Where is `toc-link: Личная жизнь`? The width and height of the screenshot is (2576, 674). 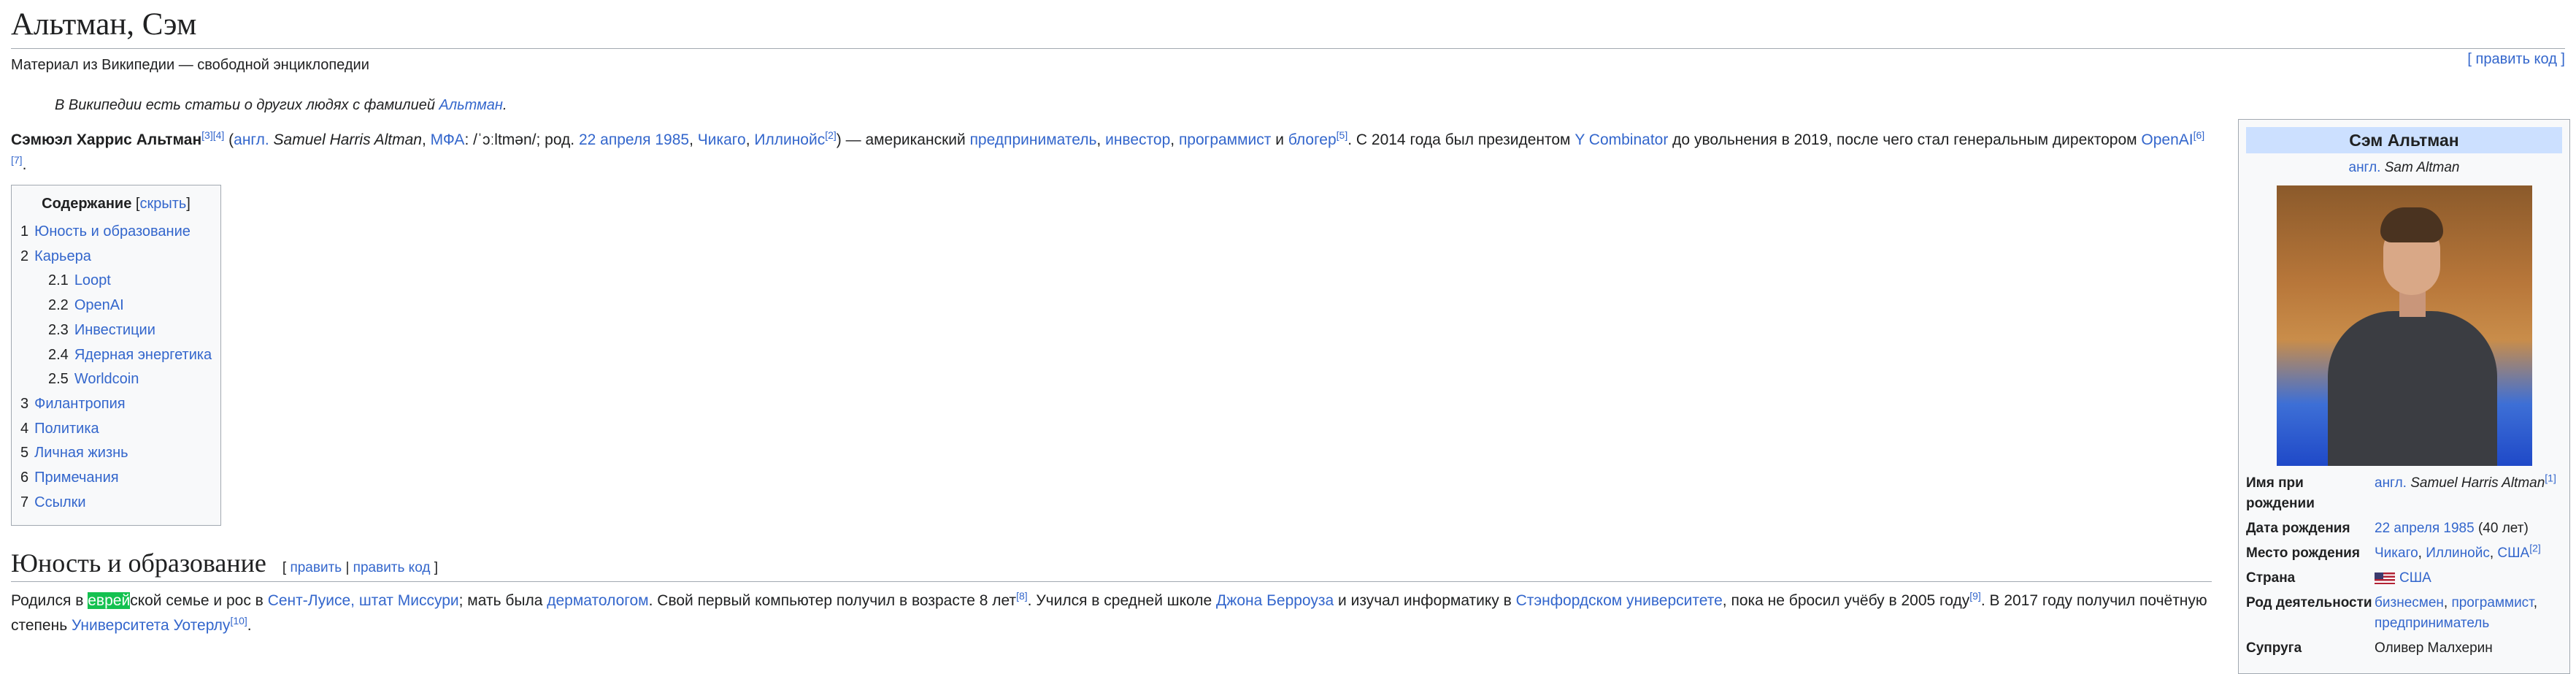 toc-link: Личная жизнь is located at coordinates (81, 453).